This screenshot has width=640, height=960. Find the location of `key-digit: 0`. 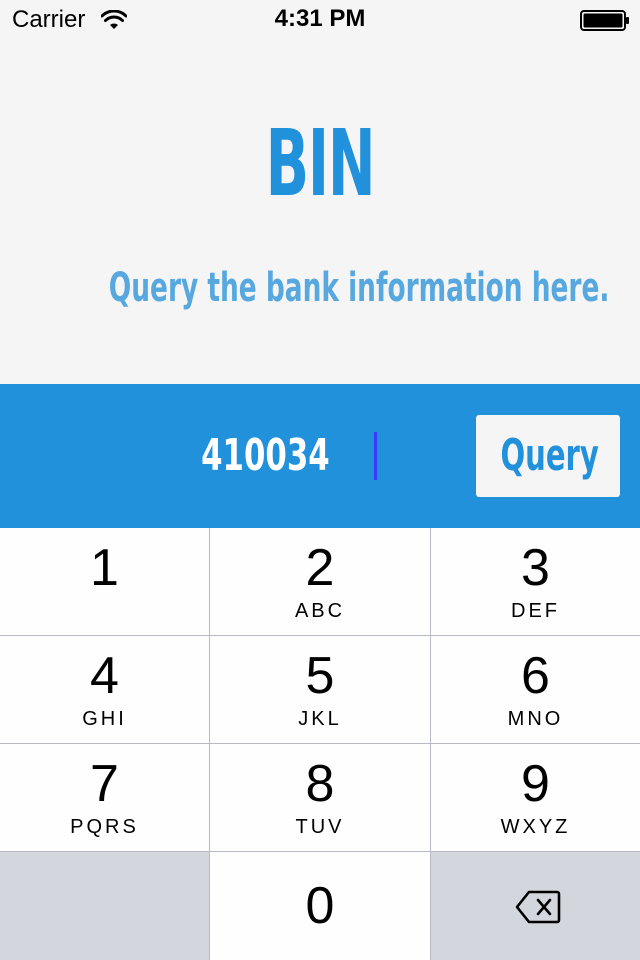

key-digit: 0 is located at coordinates (320, 906).